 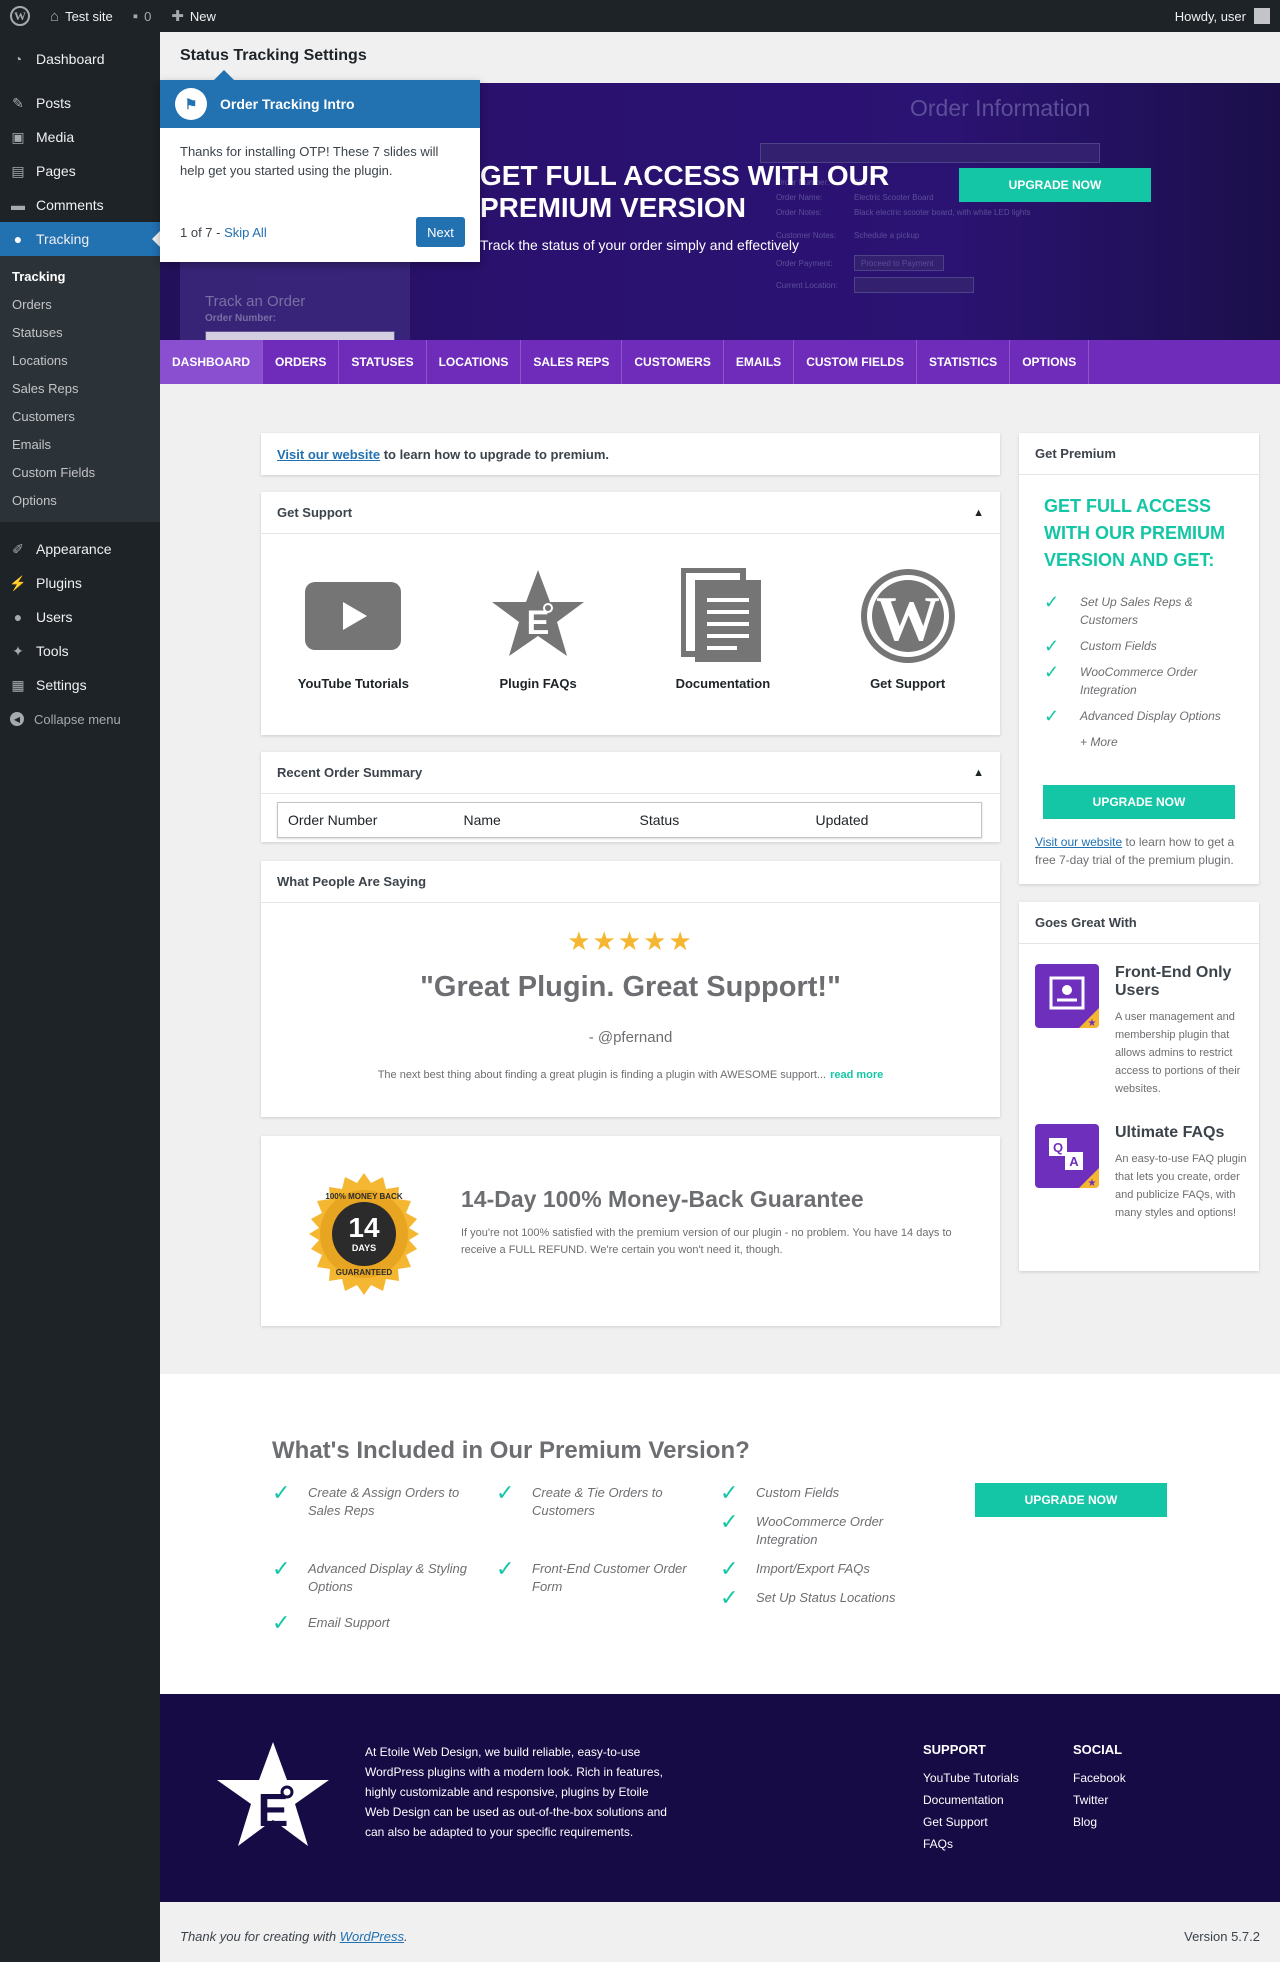 I want to click on banner-upgrade-button: UPGRADE NOW, so click(x=1055, y=185).